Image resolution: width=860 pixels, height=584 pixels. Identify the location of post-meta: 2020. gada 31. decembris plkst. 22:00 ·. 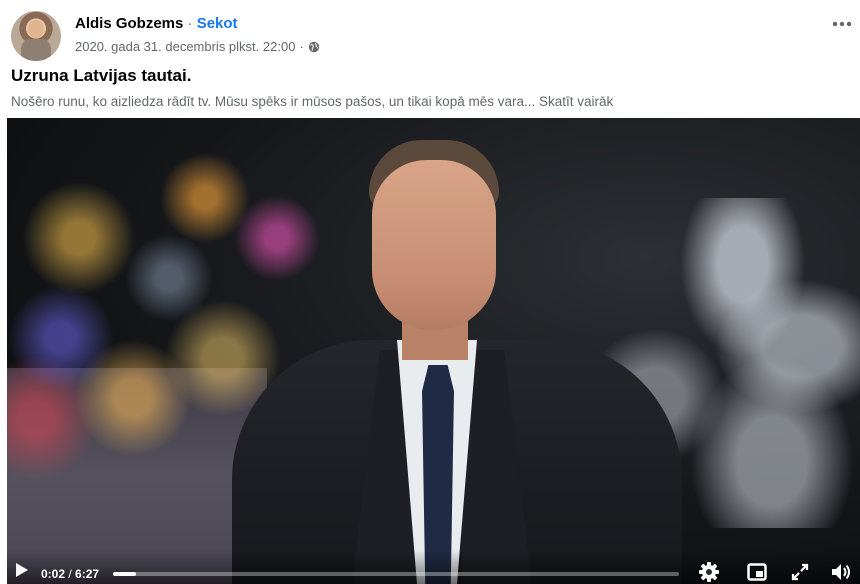
(197, 47).